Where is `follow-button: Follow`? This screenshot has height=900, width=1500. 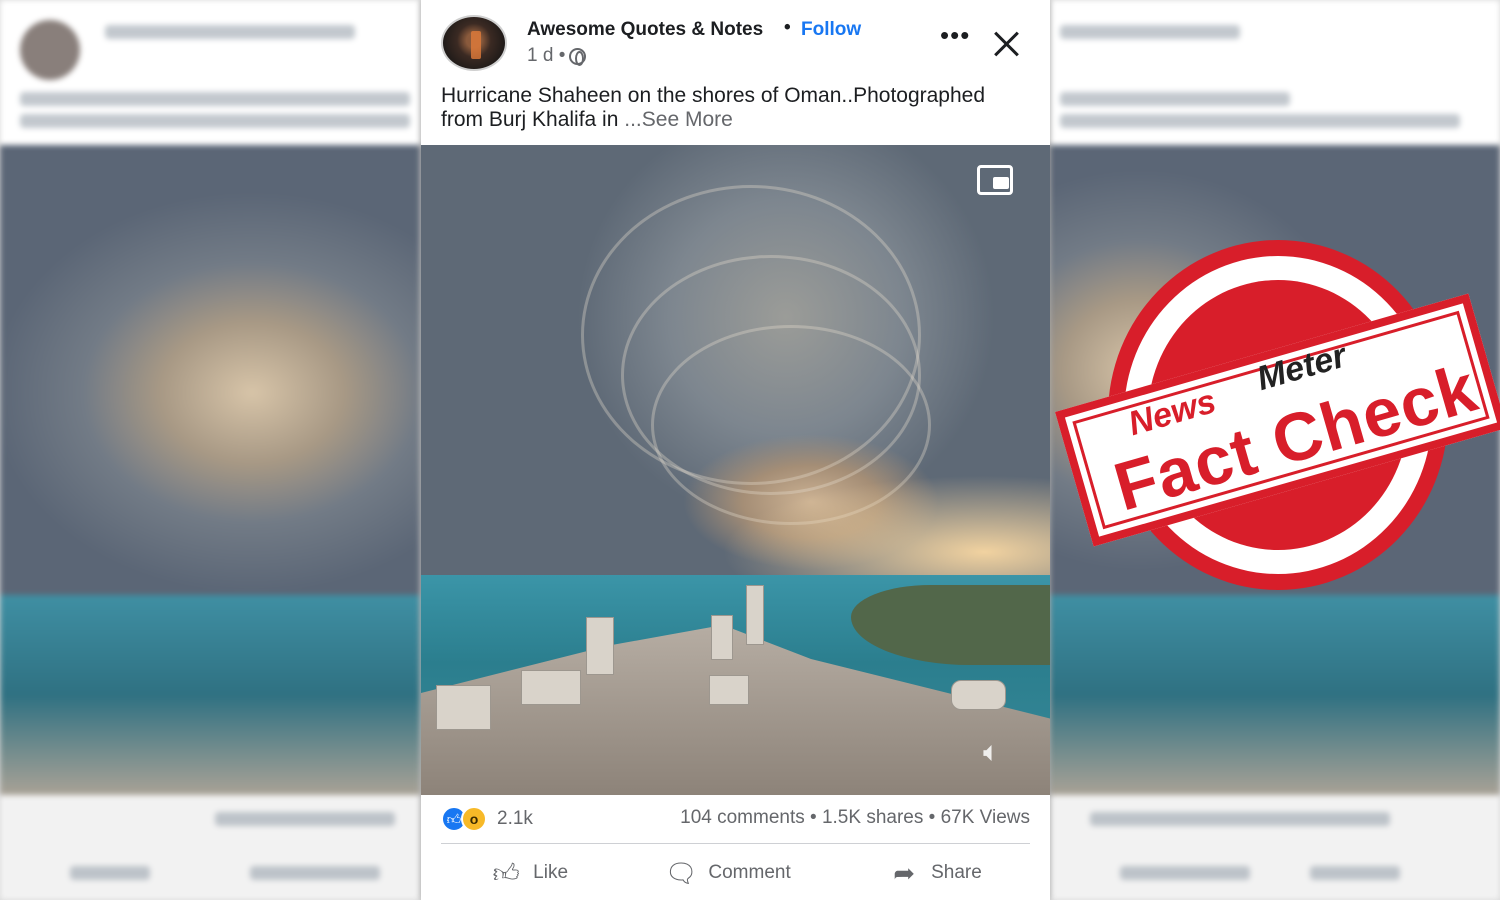
follow-button: Follow is located at coordinates (831, 30).